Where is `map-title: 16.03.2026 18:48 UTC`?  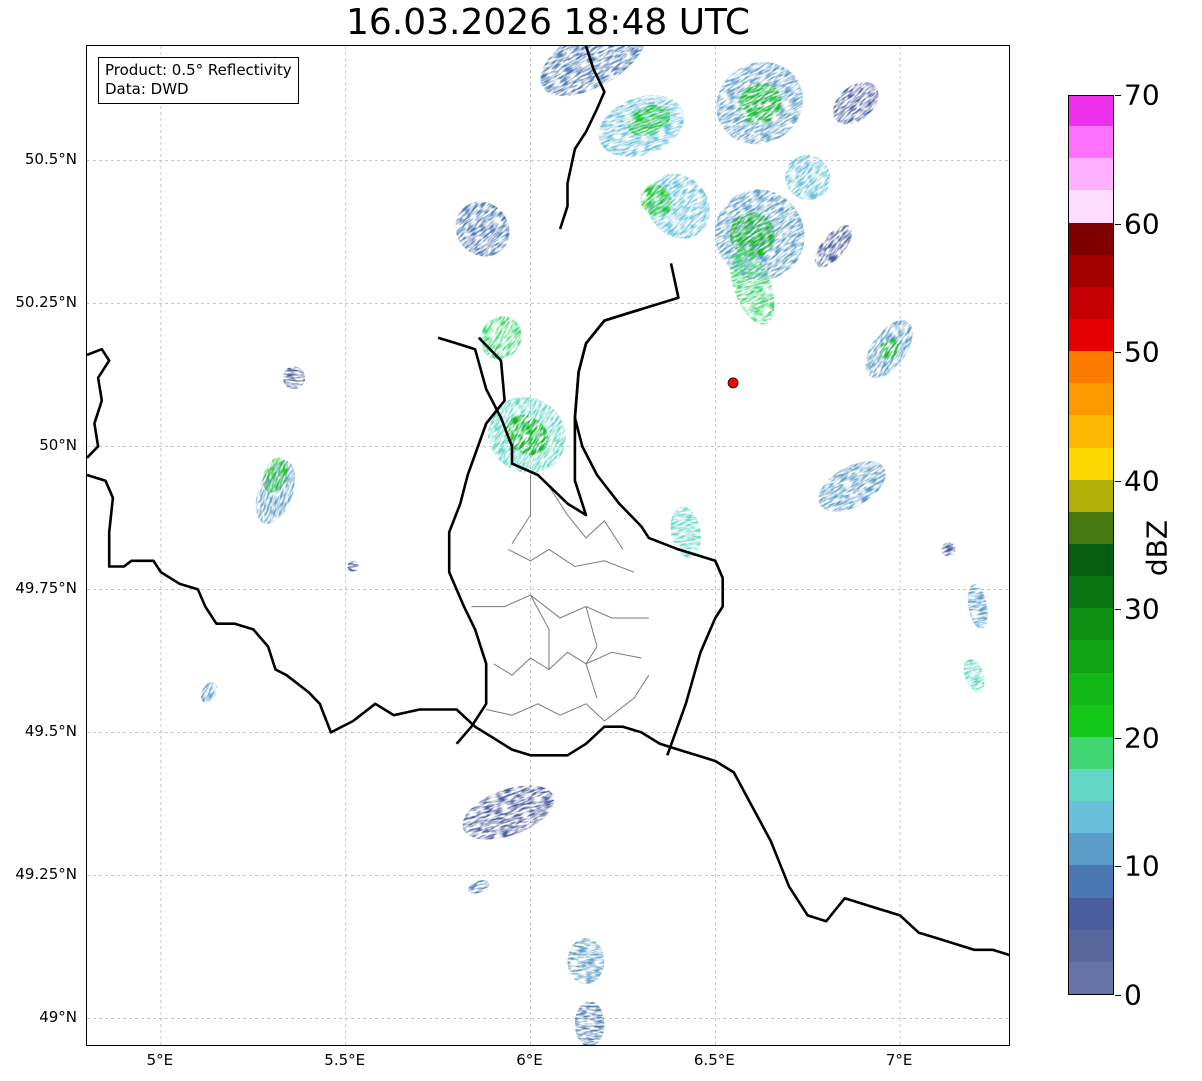 map-title: 16.03.2026 18:48 UTC is located at coordinates (548, 22).